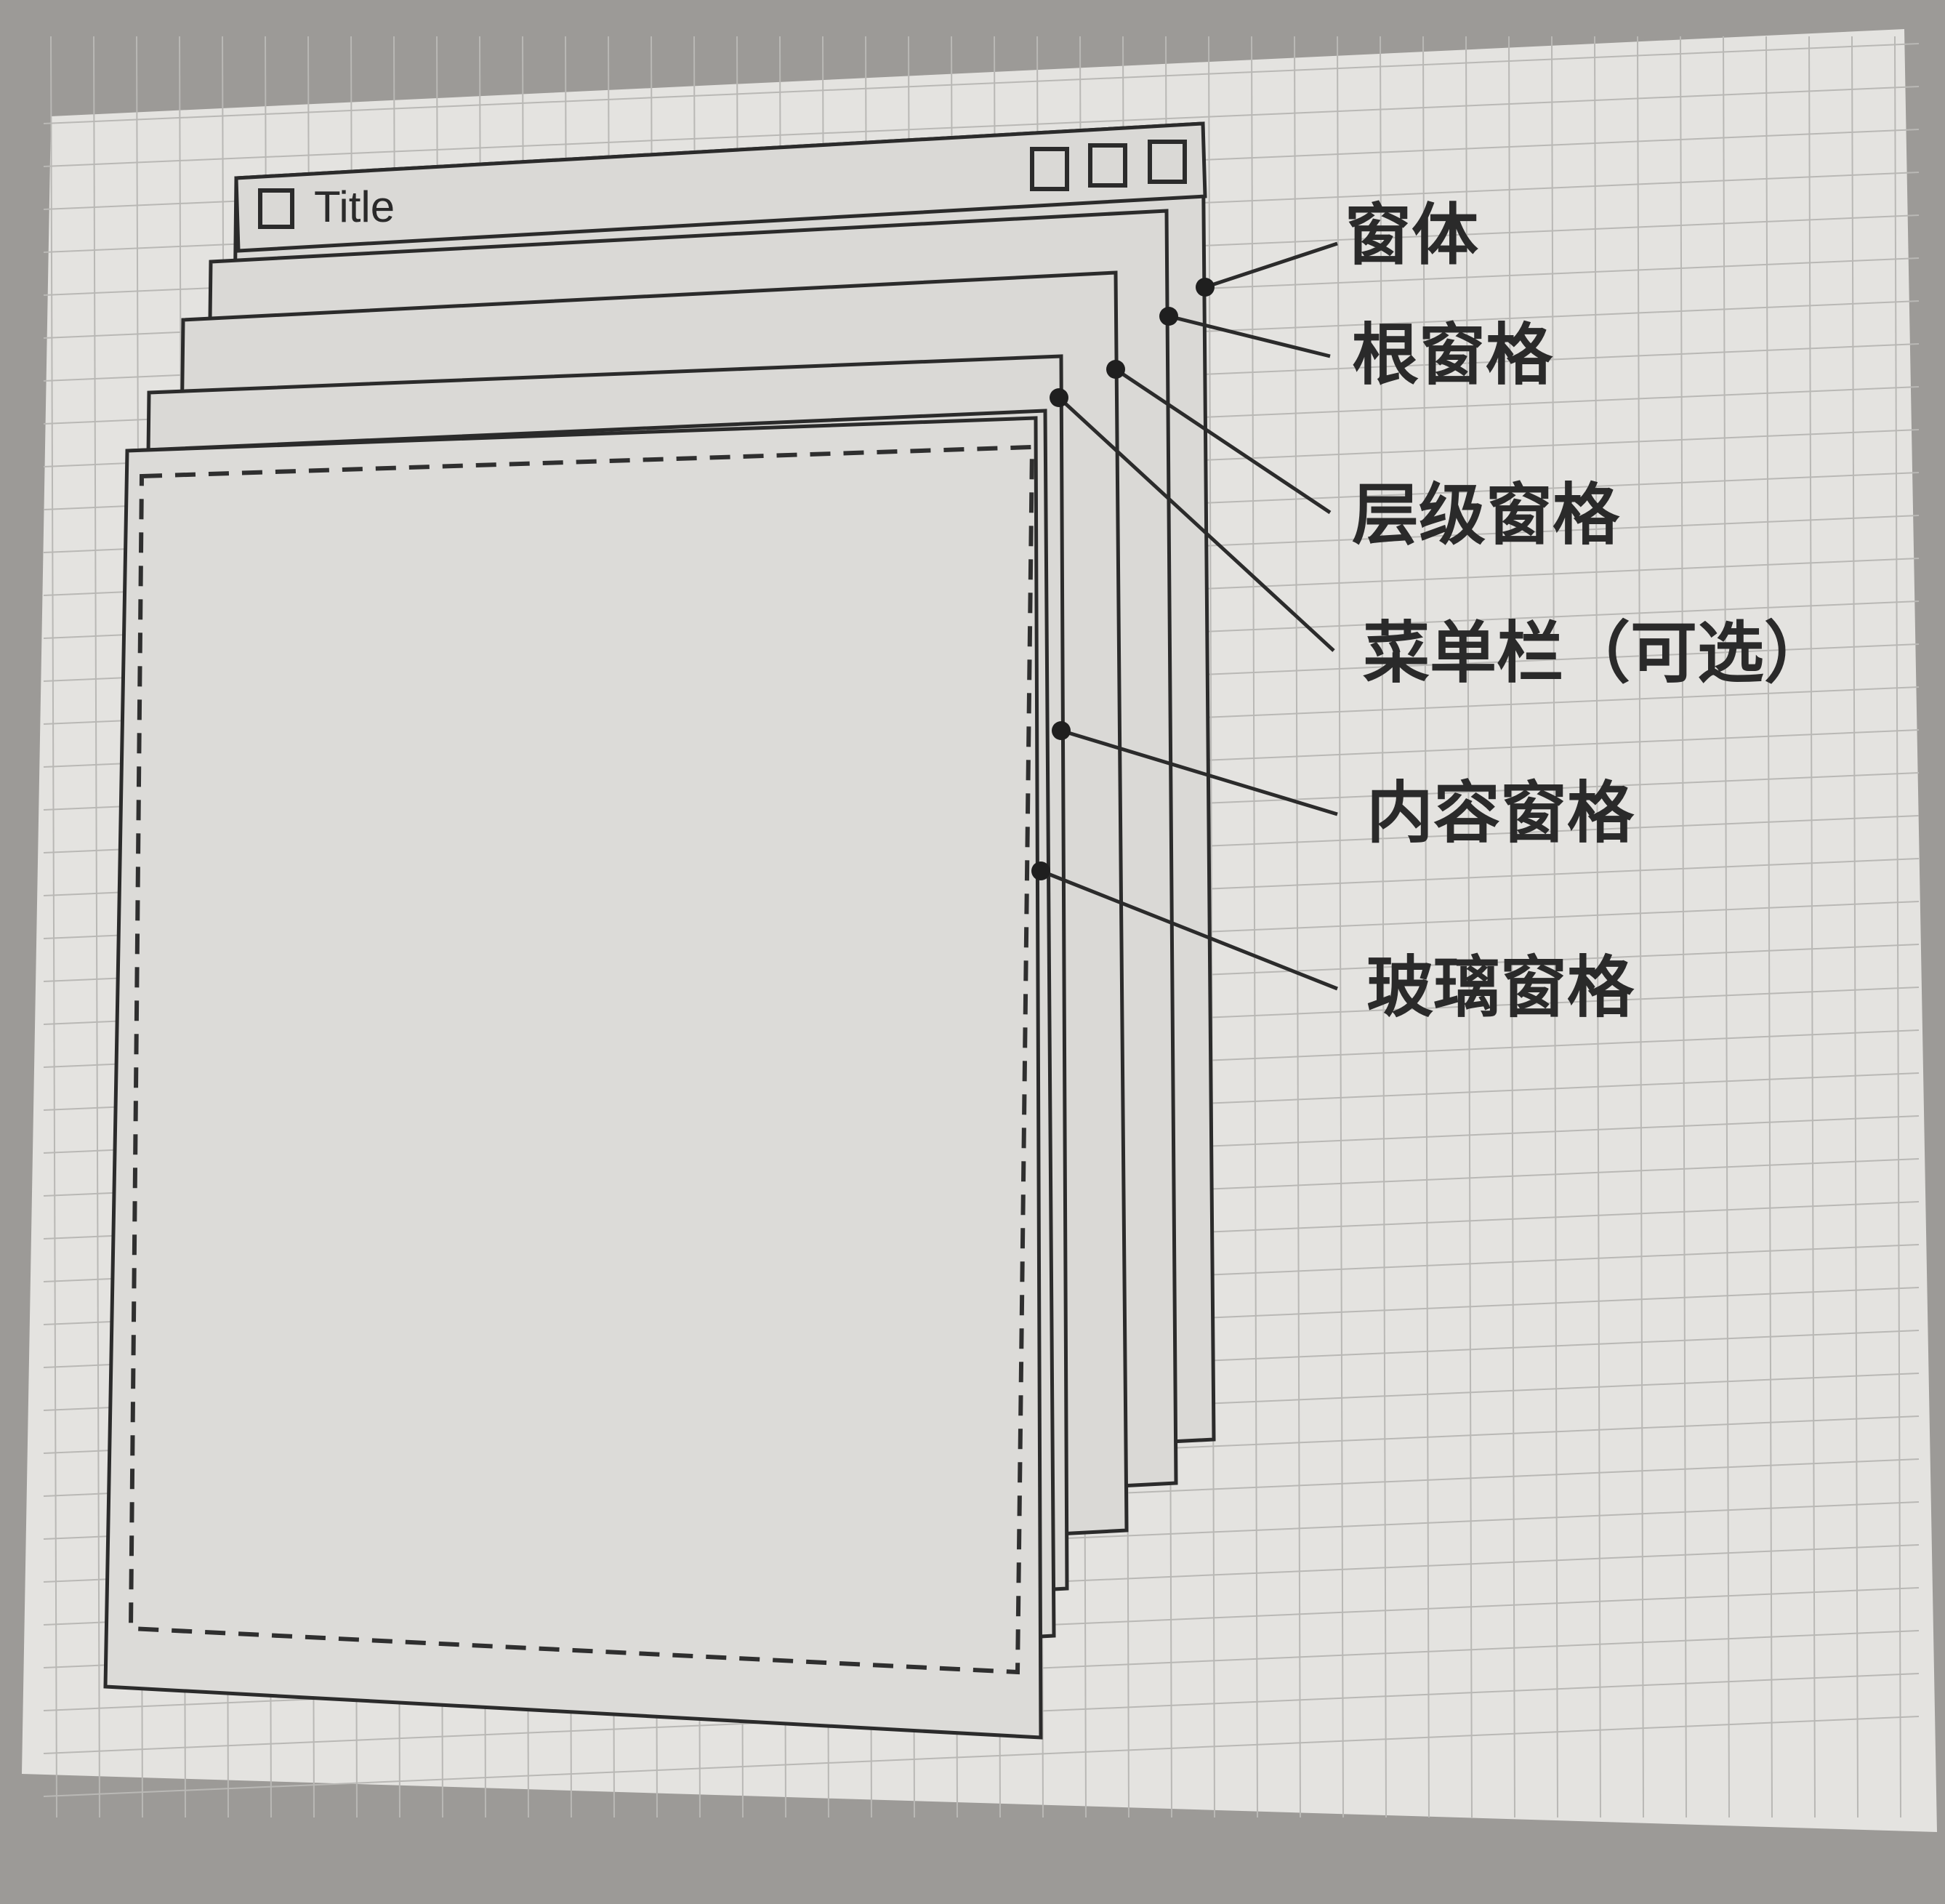  I want to click on label-root-pane: 根窗格, so click(1452, 355).